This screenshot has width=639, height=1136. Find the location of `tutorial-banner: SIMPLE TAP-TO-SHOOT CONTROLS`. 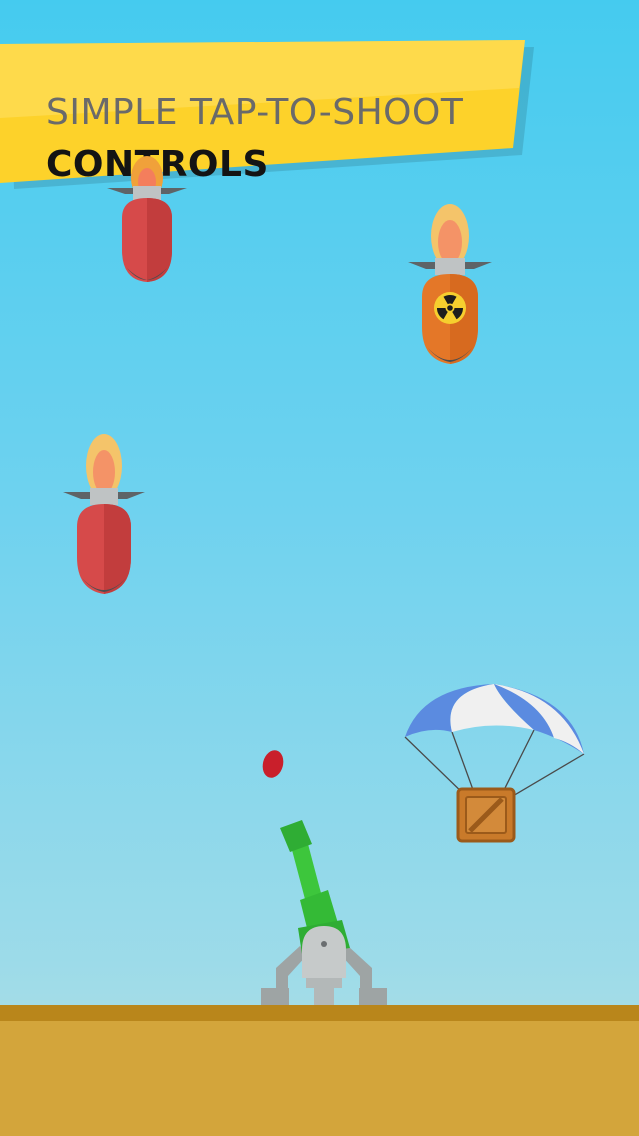

tutorial-banner: SIMPLE TAP-TO-SHOOT CONTROLS is located at coordinates (267, 113).